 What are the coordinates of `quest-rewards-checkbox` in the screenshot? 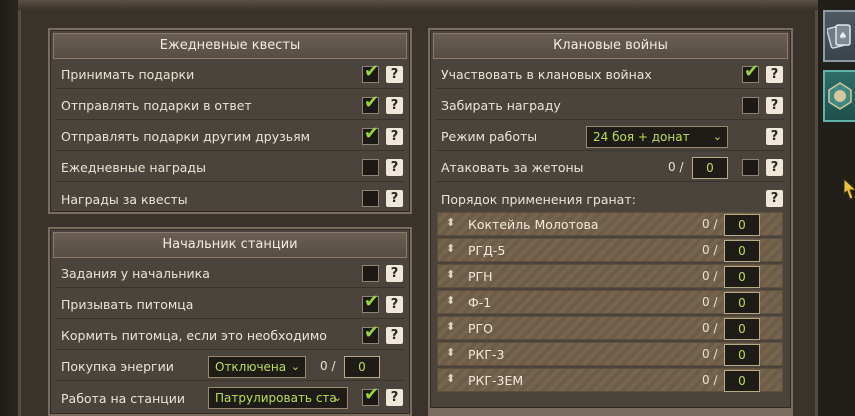 It's located at (370, 198).